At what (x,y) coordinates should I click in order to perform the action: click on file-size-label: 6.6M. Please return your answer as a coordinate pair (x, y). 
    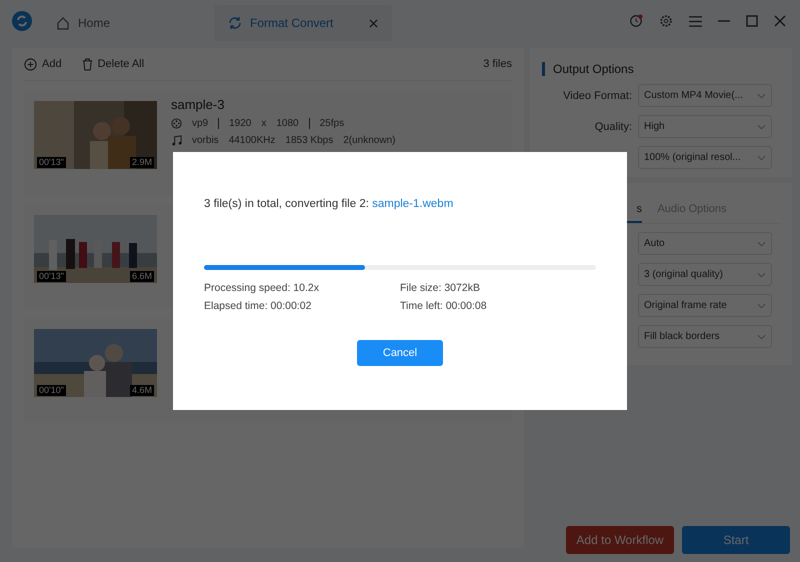
    Looking at the image, I should click on (142, 276).